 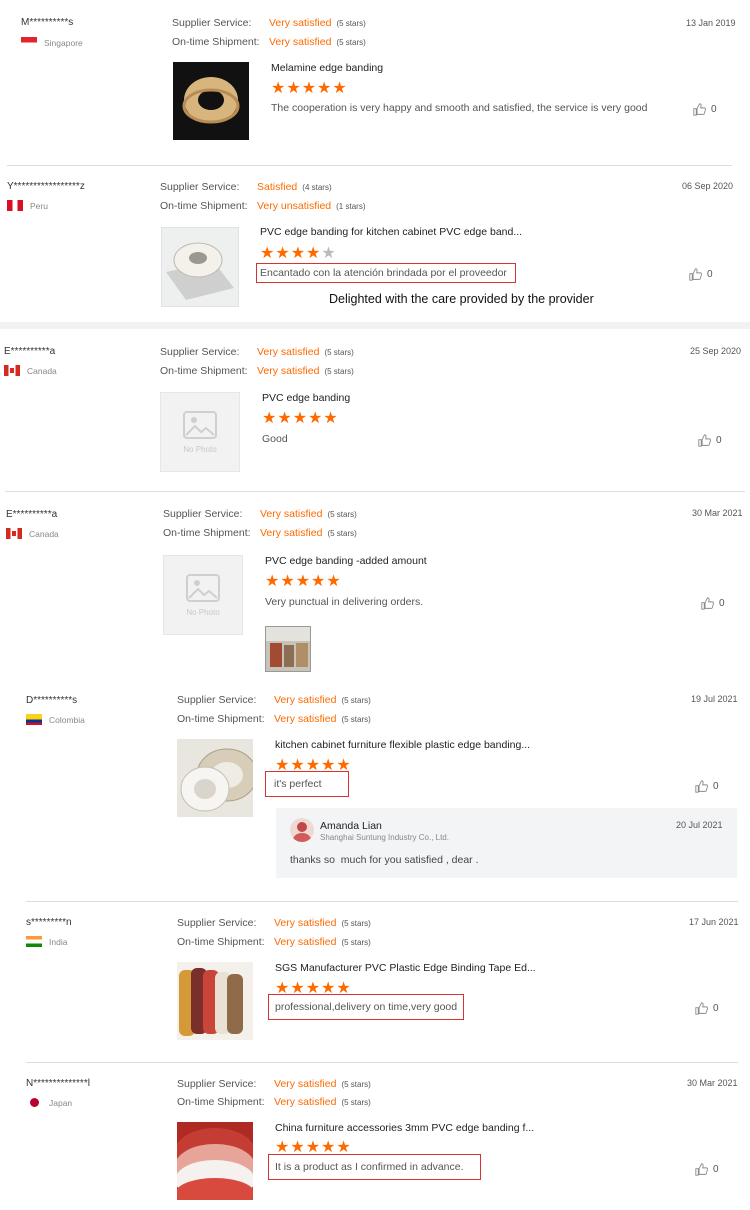 What do you see at coordinates (375, 325) in the screenshot?
I see `section-separator` at bounding box center [375, 325].